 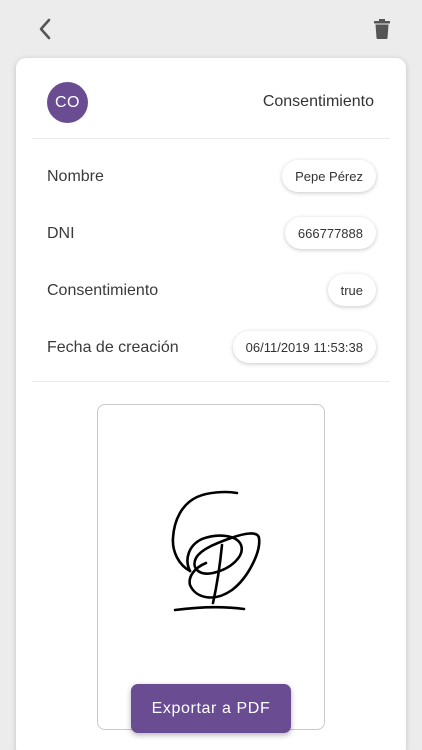 What do you see at coordinates (113, 347) in the screenshot?
I see `field-label: Fecha de creación` at bounding box center [113, 347].